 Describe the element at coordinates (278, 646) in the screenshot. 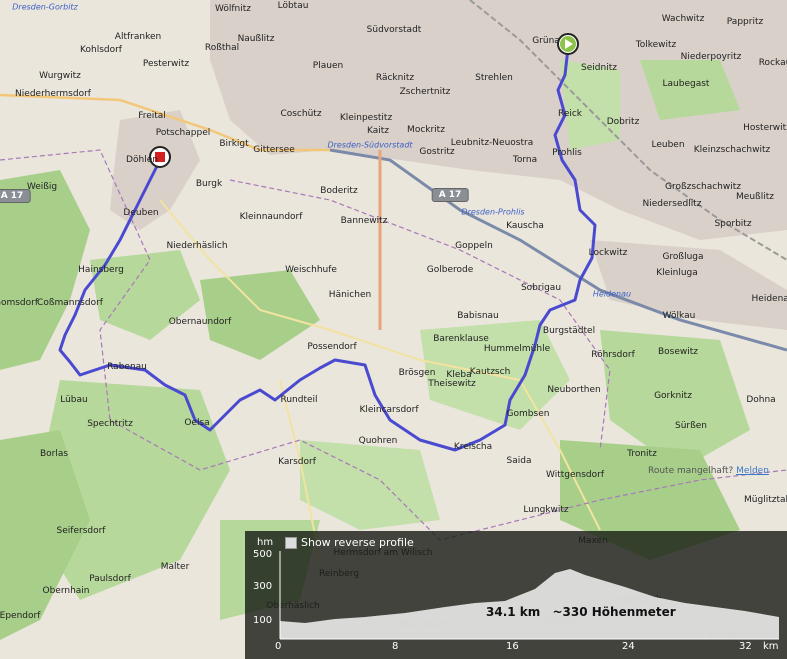

I see `x-tick-0: 0` at that location.